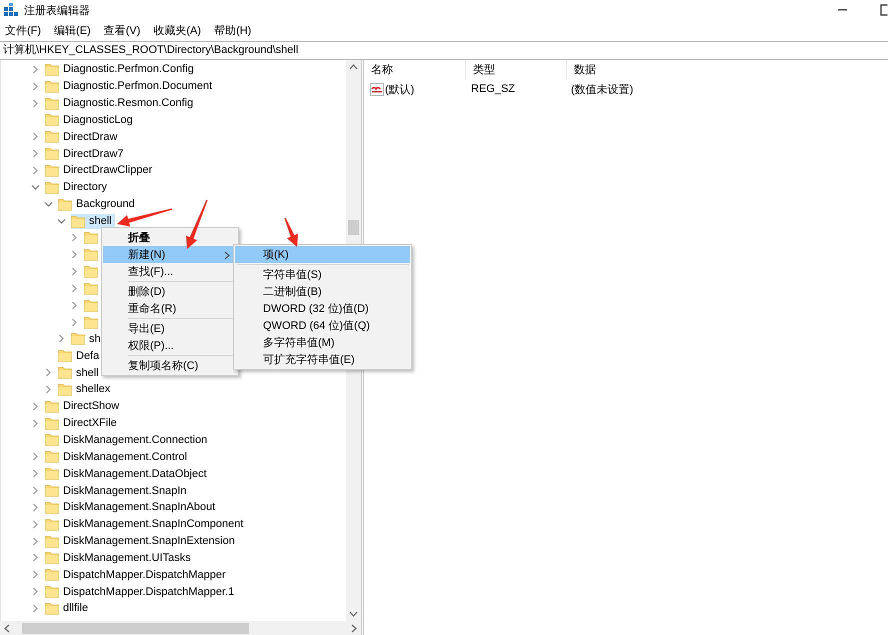 Image resolution: width=888 pixels, height=635 pixels. Describe the element at coordinates (493, 89) in the screenshot. I see `table-cell-text: REG_SZ` at that location.